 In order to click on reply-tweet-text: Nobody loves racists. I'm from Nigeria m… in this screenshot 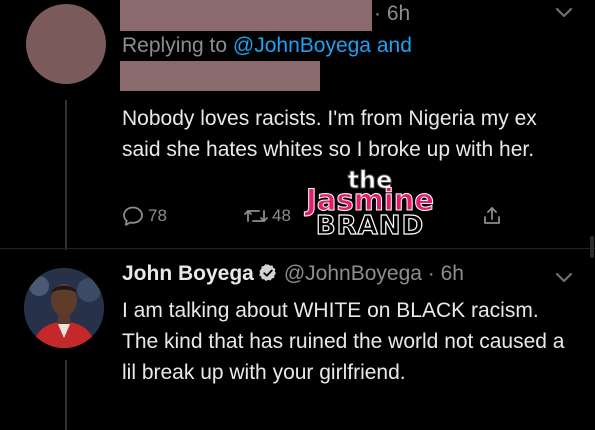, I will do `click(329, 134)`.